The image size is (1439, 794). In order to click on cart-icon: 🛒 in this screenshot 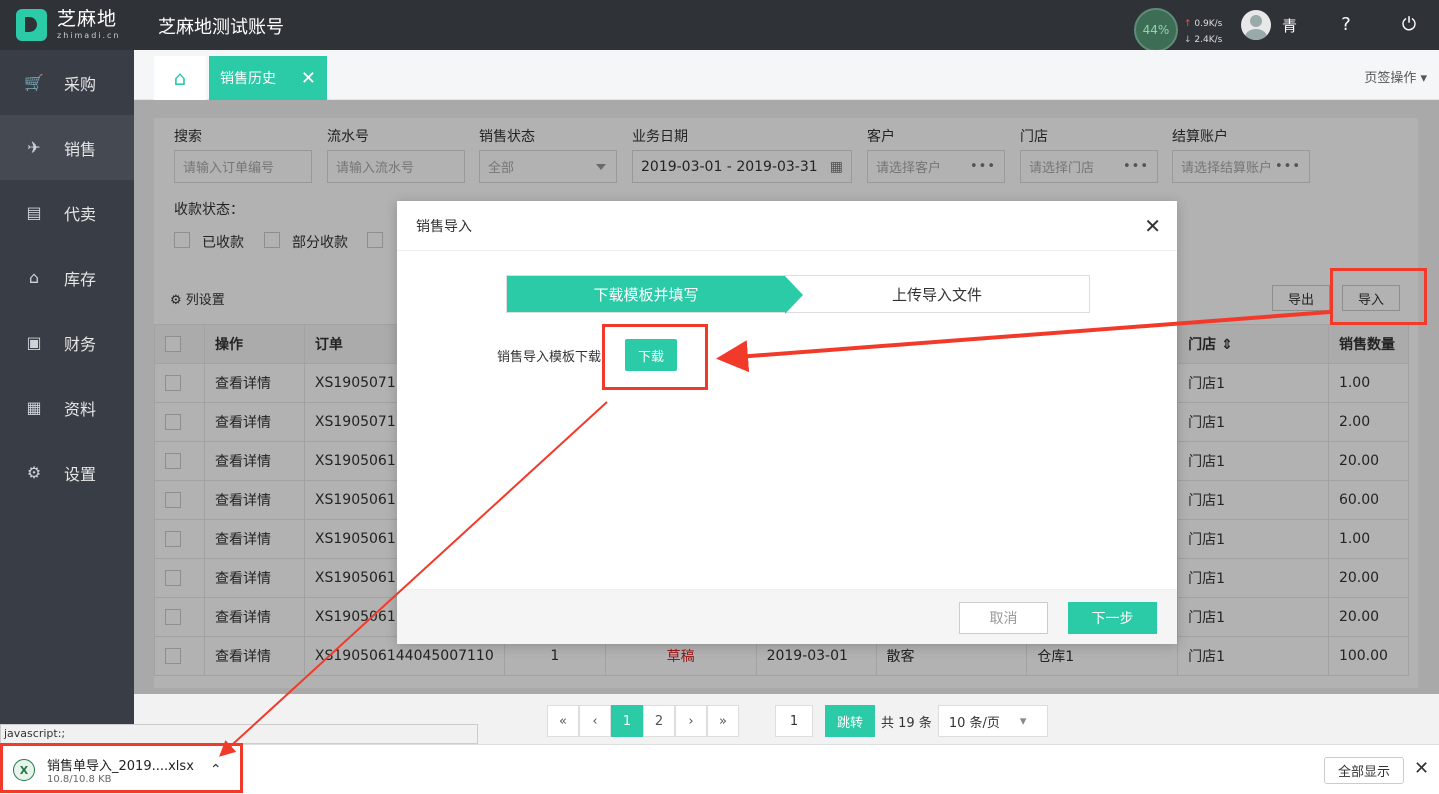, I will do `click(34, 82)`.